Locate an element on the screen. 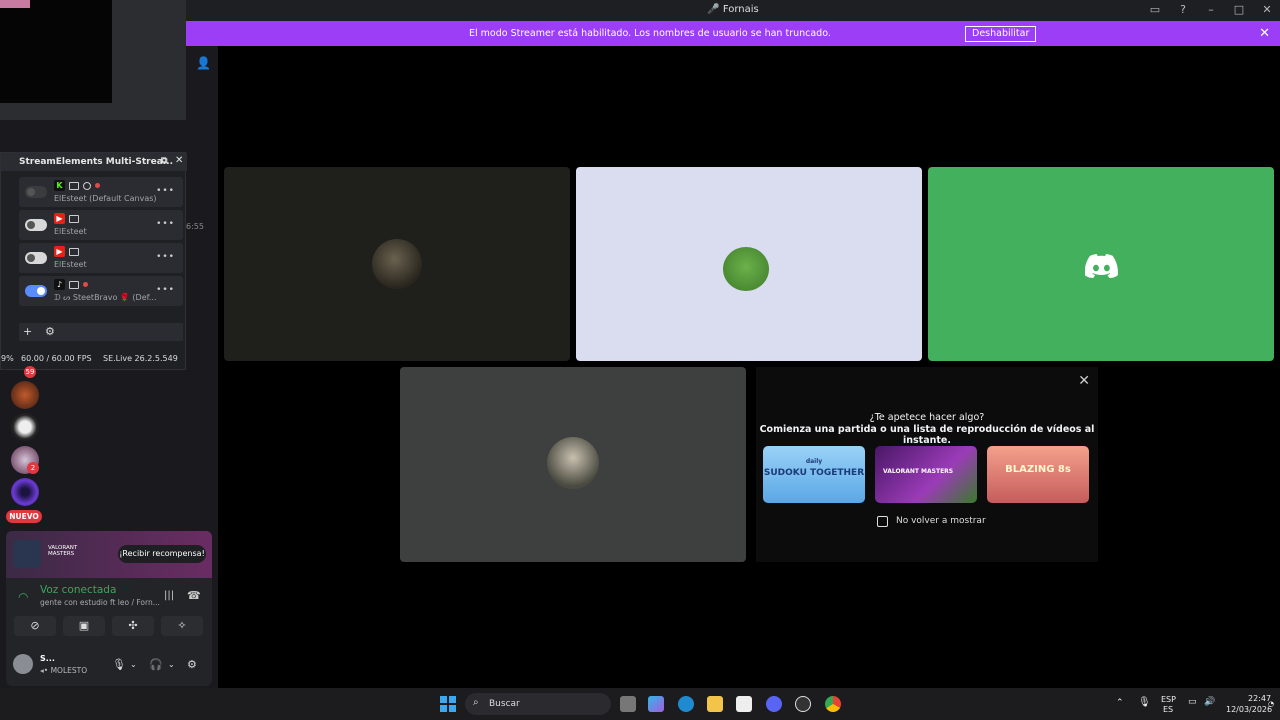 The width and height of the screenshot is (1280, 720). version-label: SE.Live 26.2.5.549 is located at coordinates (140, 358).